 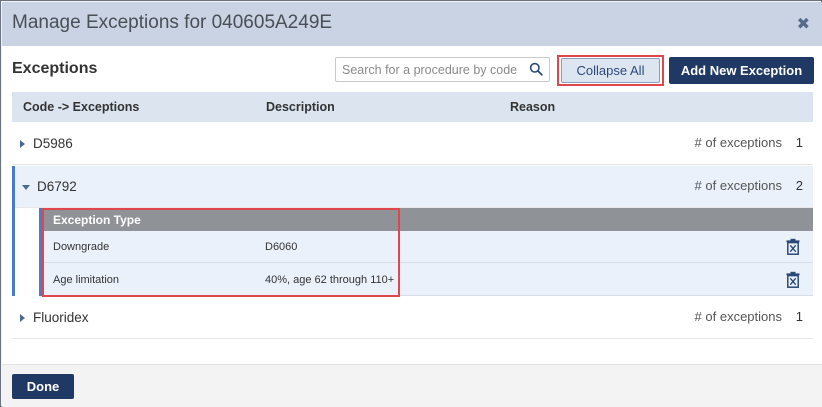 What do you see at coordinates (412, 318) in the screenshot?
I see `table-row-fluoridex: Fluoridex # of exceptions 1` at bounding box center [412, 318].